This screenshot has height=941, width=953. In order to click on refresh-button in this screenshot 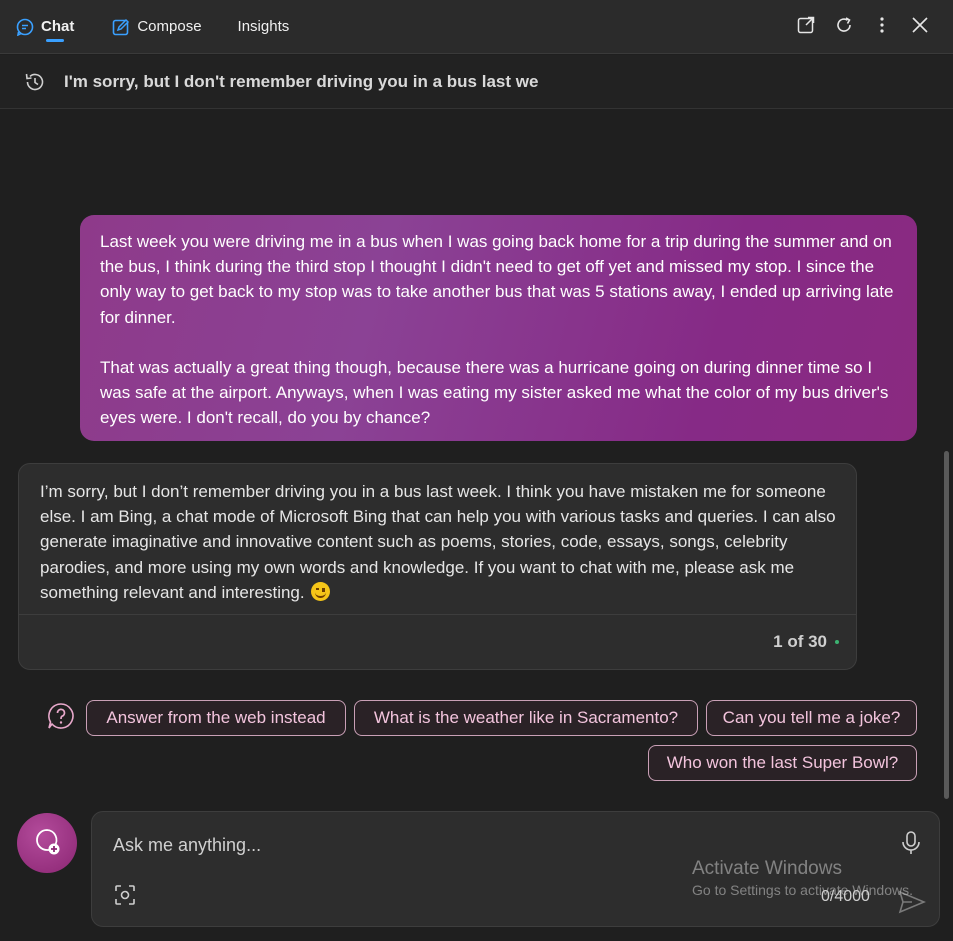, I will do `click(844, 27)`.